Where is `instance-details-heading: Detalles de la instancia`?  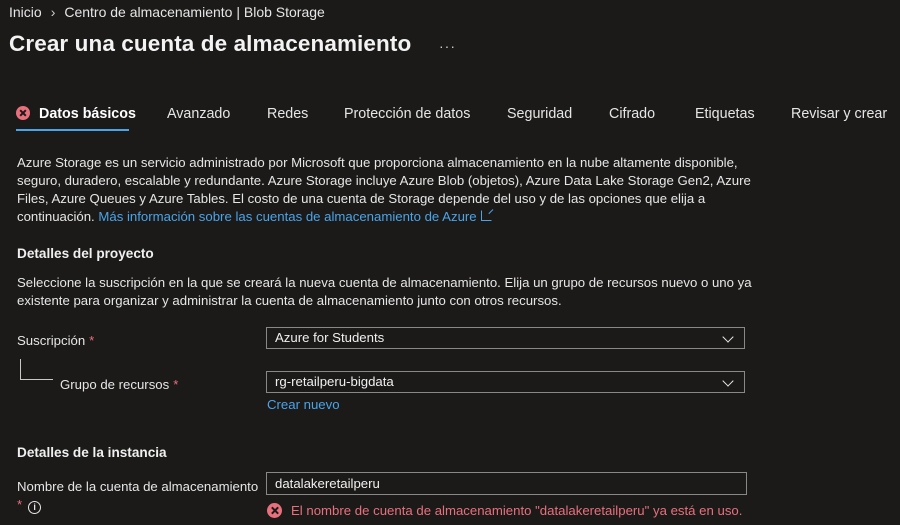
instance-details-heading: Detalles de la instancia is located at coordinates (92, 452).